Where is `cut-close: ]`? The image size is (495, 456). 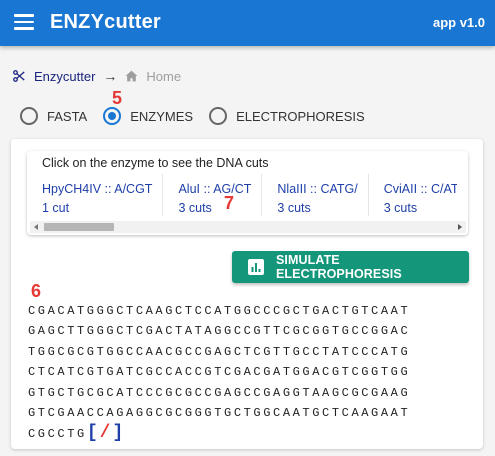
cut-close: ] is located at coordinates (119, 433).